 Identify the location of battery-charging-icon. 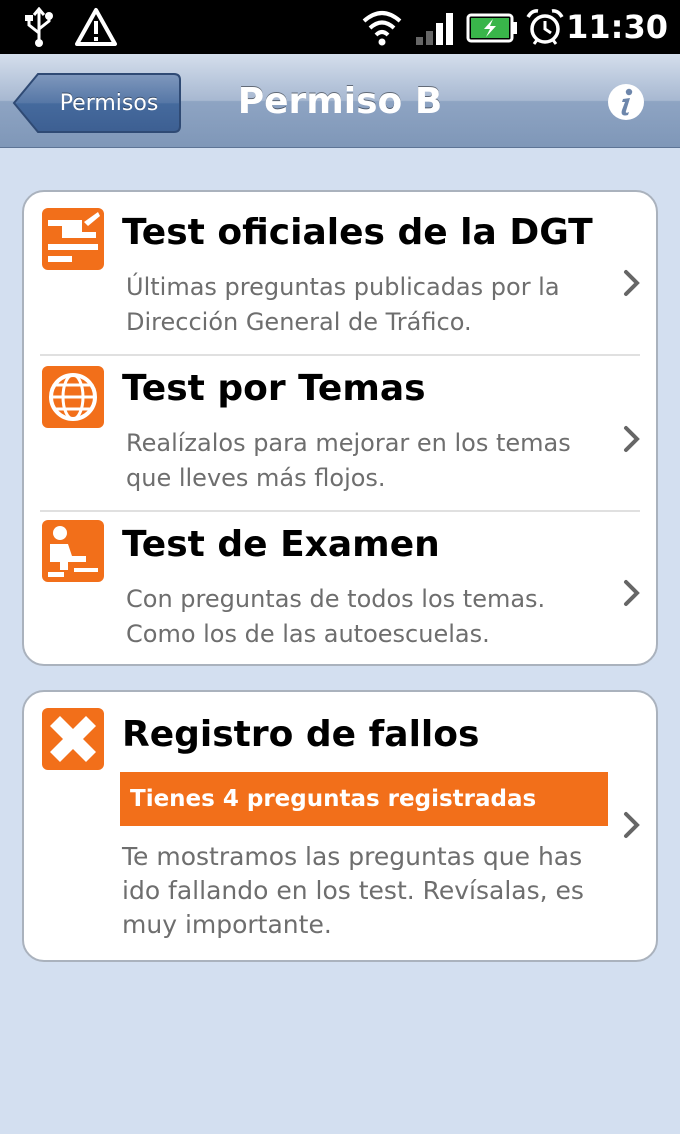
(492, 27).